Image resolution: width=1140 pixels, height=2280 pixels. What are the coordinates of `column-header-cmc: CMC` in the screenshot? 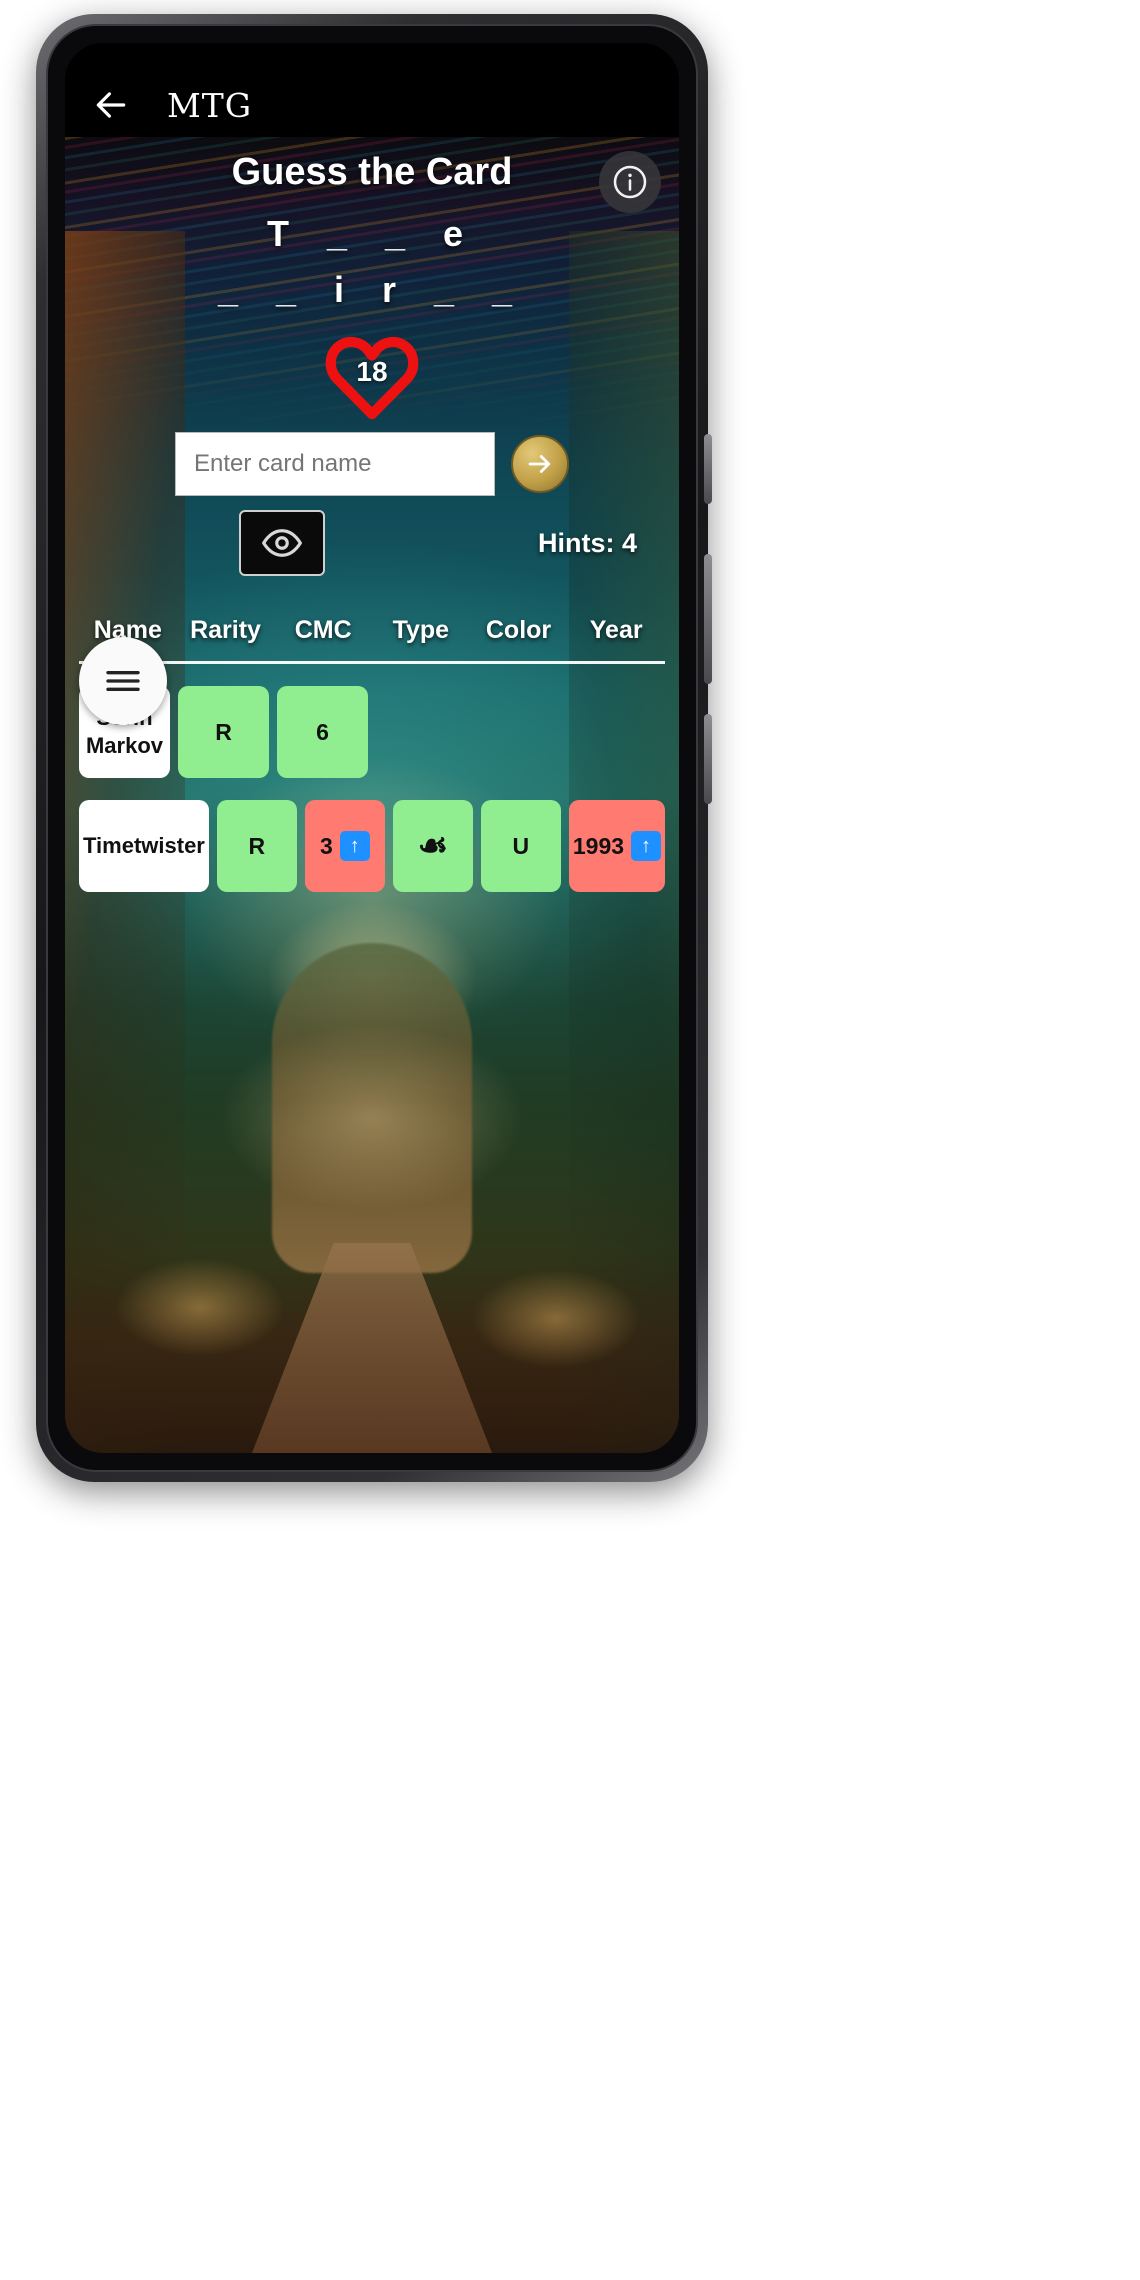 It's located at (323, 630).